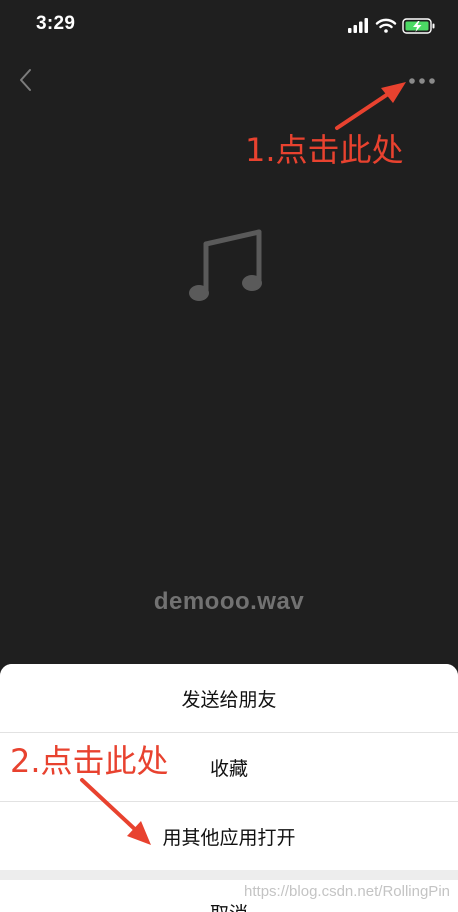 This screenshot has height=912, width=458. Describe the element at coordinates (418, 26) in the screenshot. I see `battery-icon` at that location.